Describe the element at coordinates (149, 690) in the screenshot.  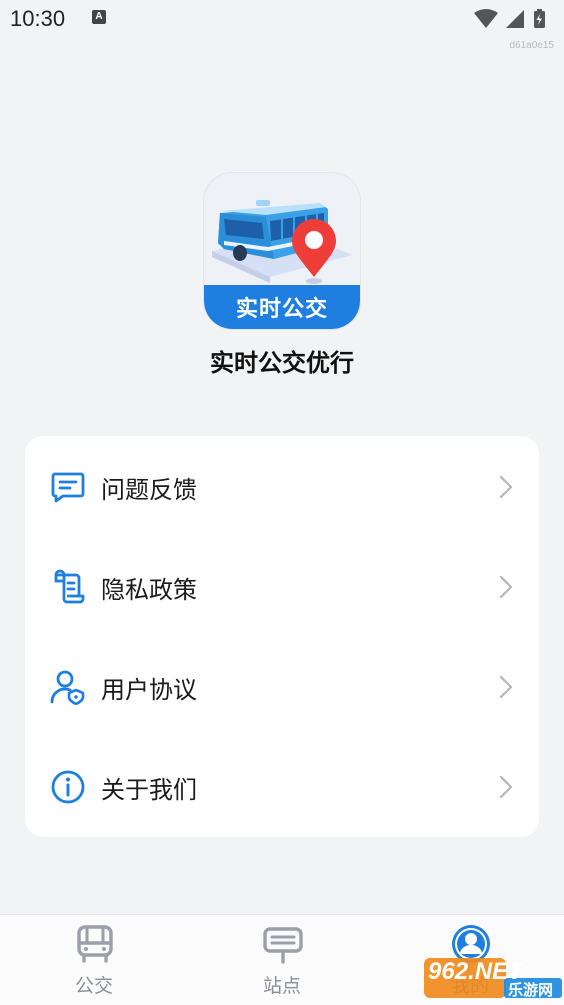
I see `menu-item-label: 用户协议` at that location.